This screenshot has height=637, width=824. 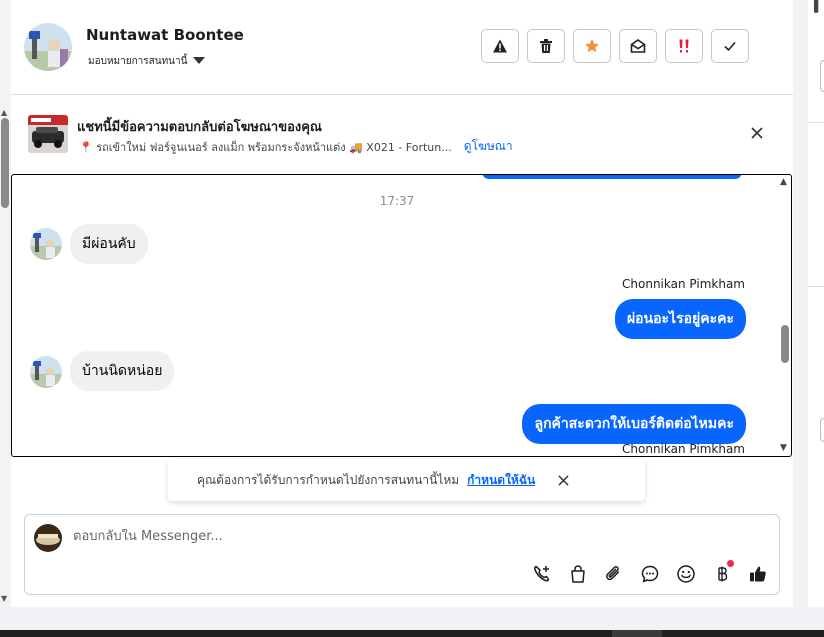 I want to click on taskbar-item, so click(x=637, y=633).